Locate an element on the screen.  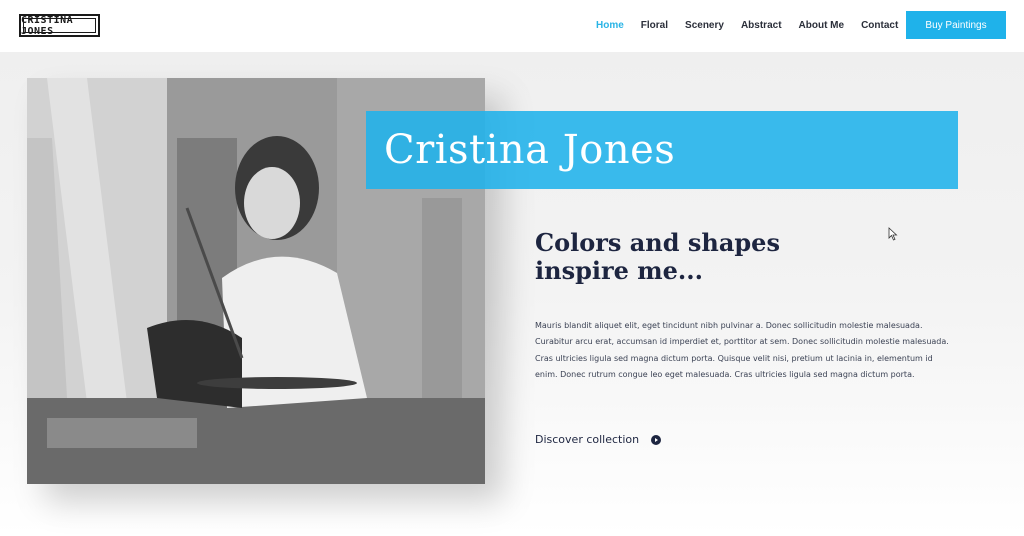
buy-paintings-button: Buy Paintings is located at coordinates (956, 25).